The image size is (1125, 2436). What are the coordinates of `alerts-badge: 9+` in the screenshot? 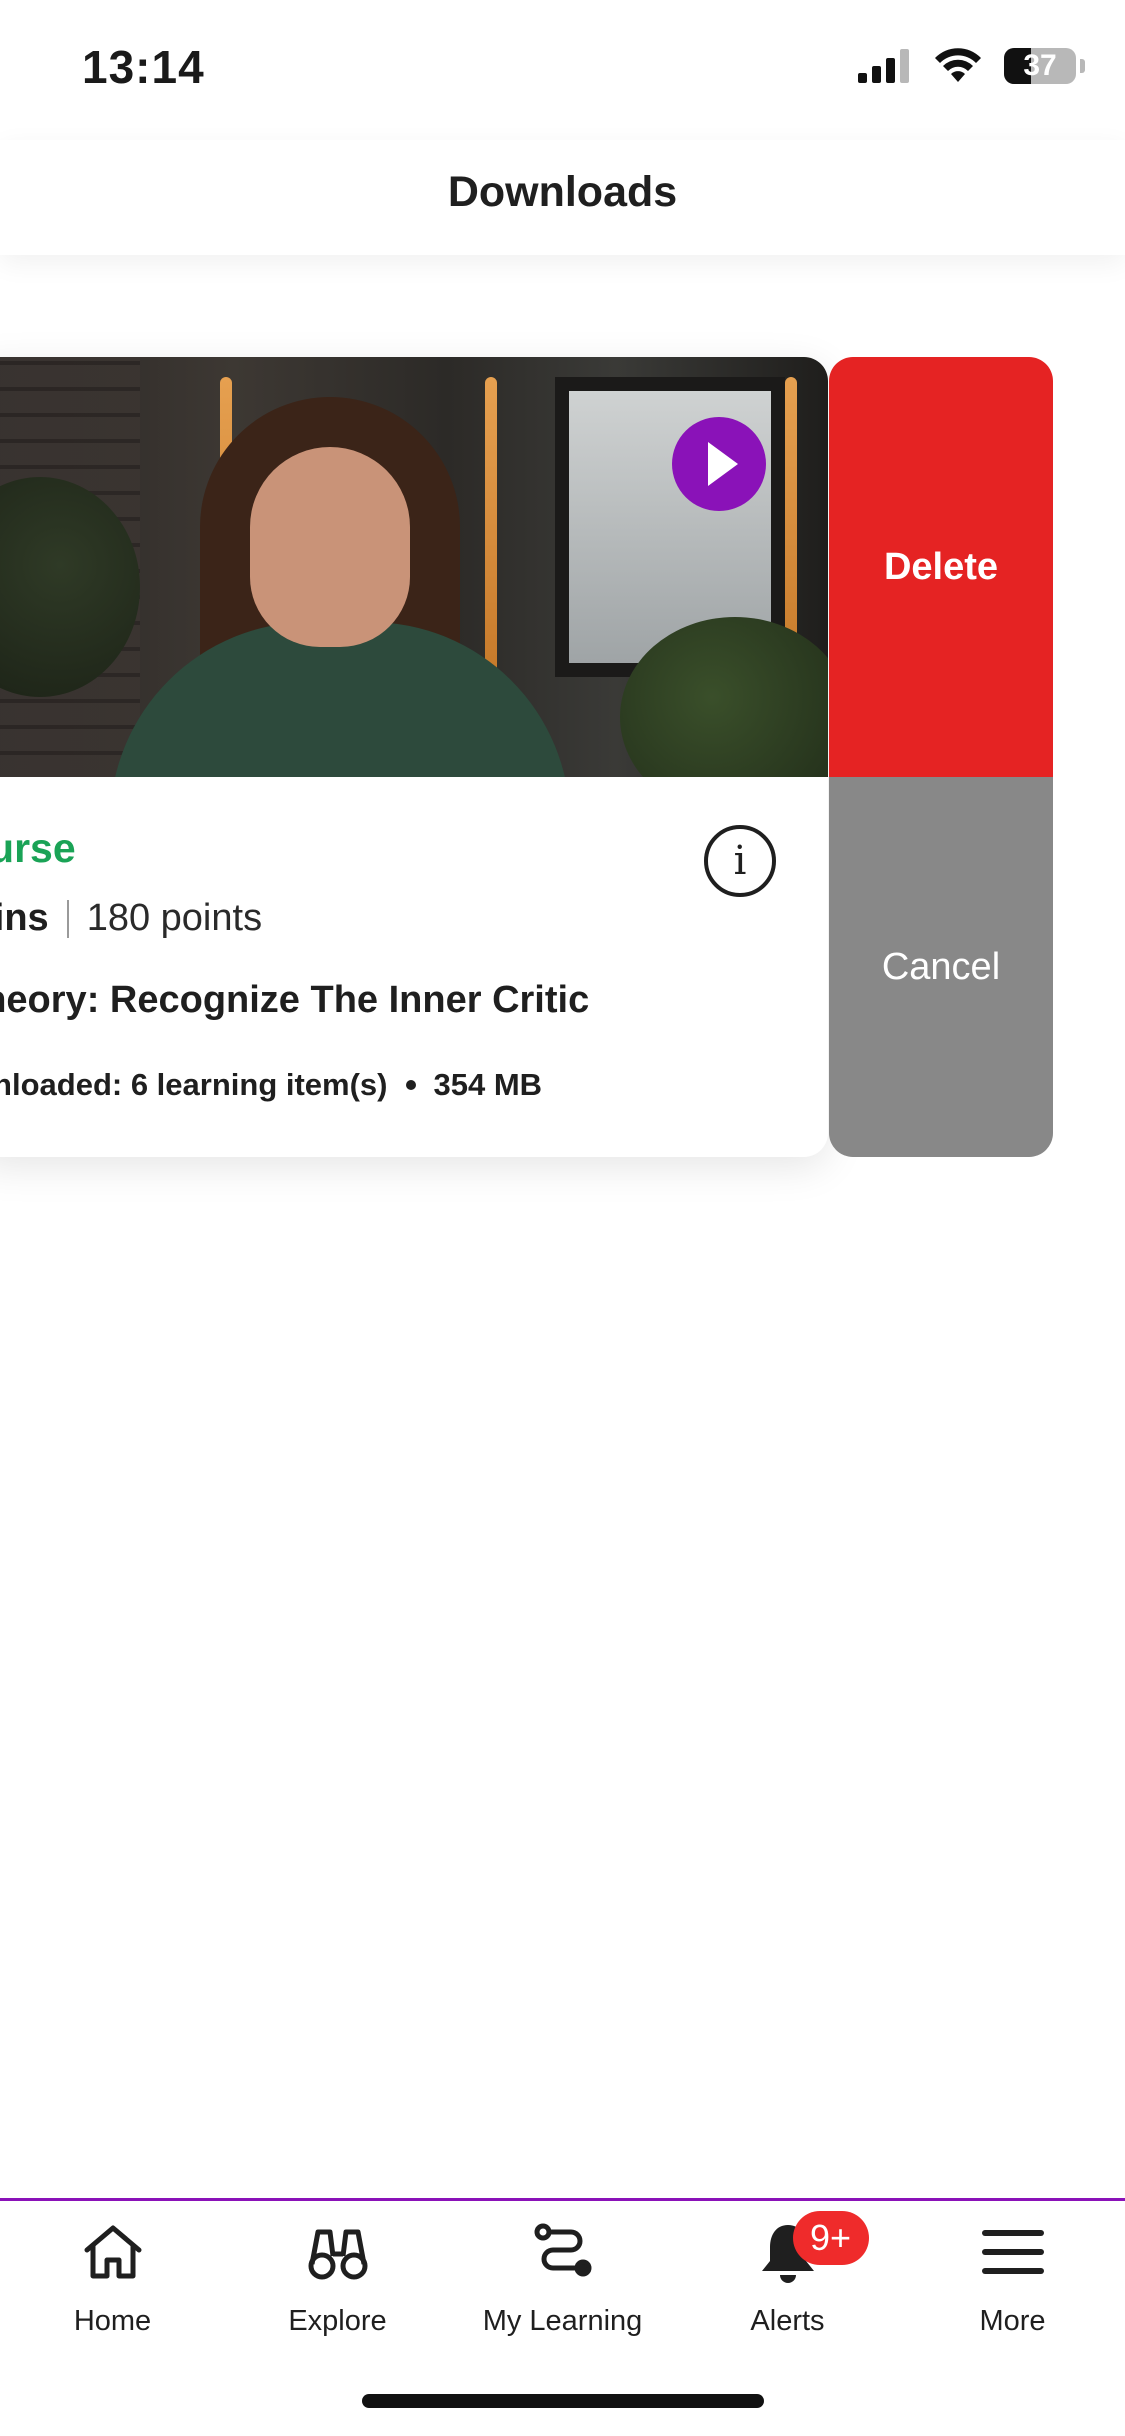 It's located at (830, 2238).